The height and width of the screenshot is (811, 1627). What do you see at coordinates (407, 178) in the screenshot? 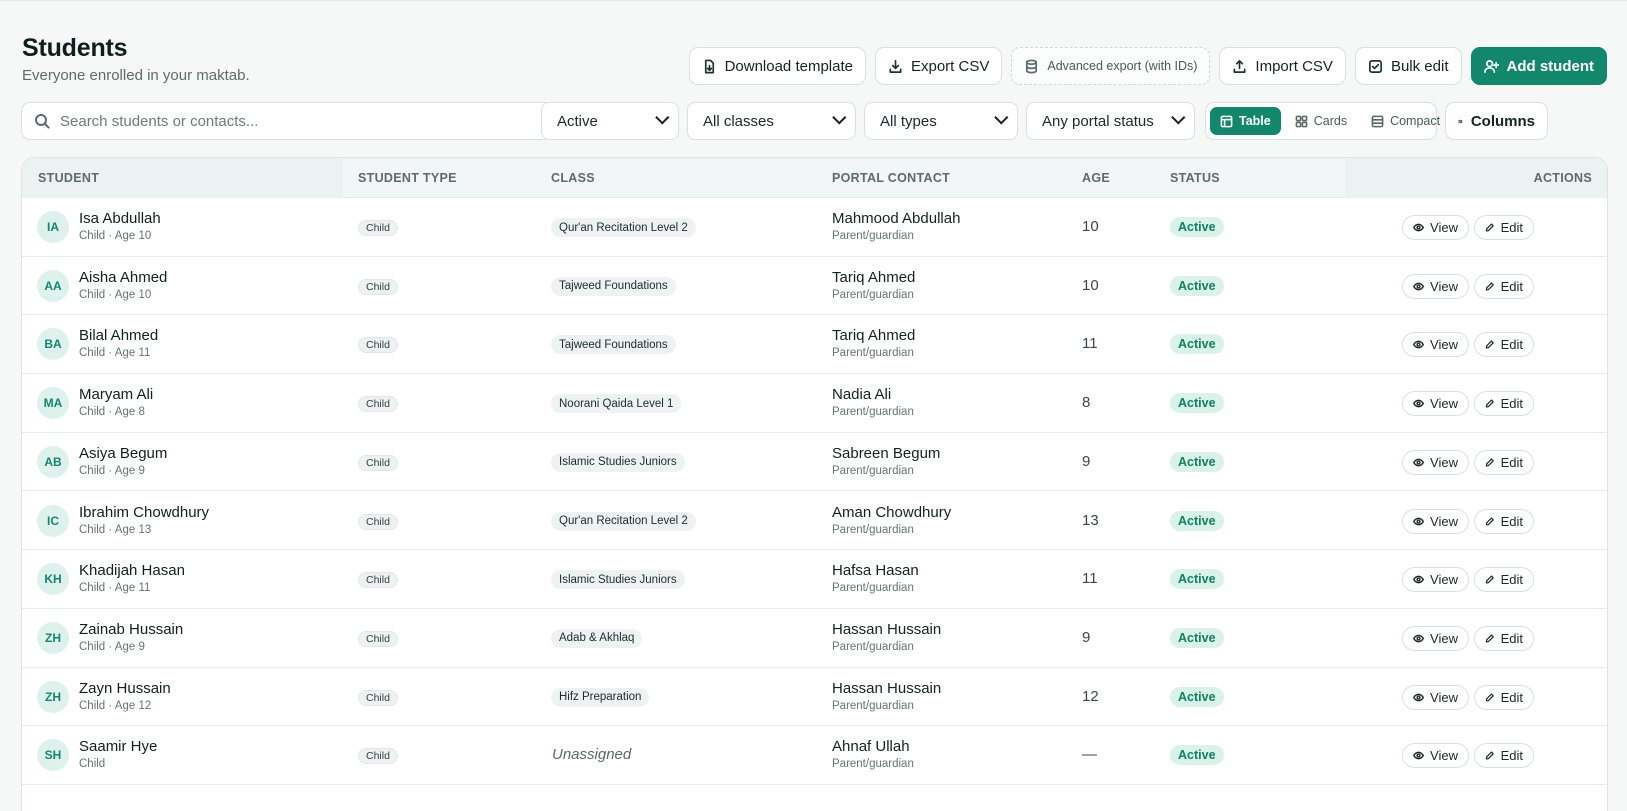
I see `header-student-type: STUDENT TYPE` at bounding box center [407, 178].